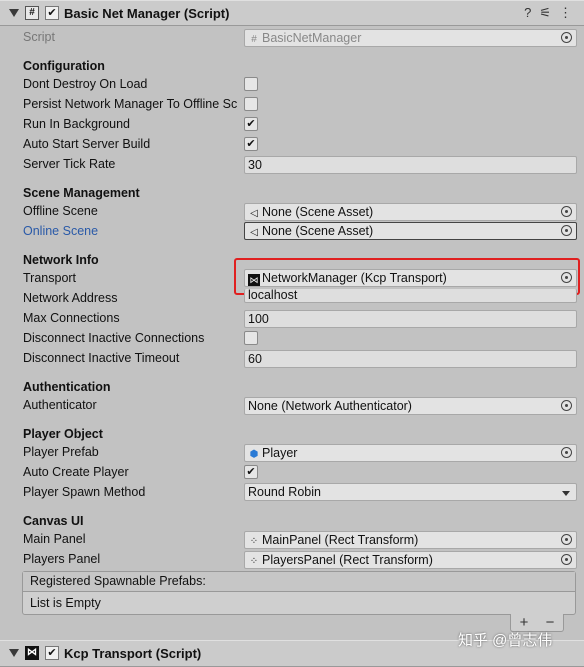 The height and width of the screenshot is (667, 584). I want to click on kcp-component-title: Kcp Transport (Script), so click(133, 653).